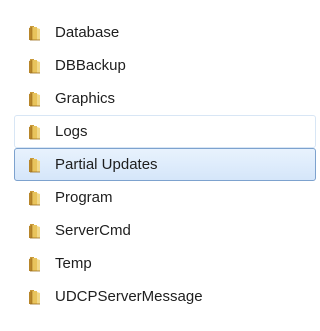 The height and width of the screenshot is (331, 320). What do you see at coordinates (165, 230) in the screenshot?
I see `folder-item: ServerCmd` at bounding box center [165, 230].